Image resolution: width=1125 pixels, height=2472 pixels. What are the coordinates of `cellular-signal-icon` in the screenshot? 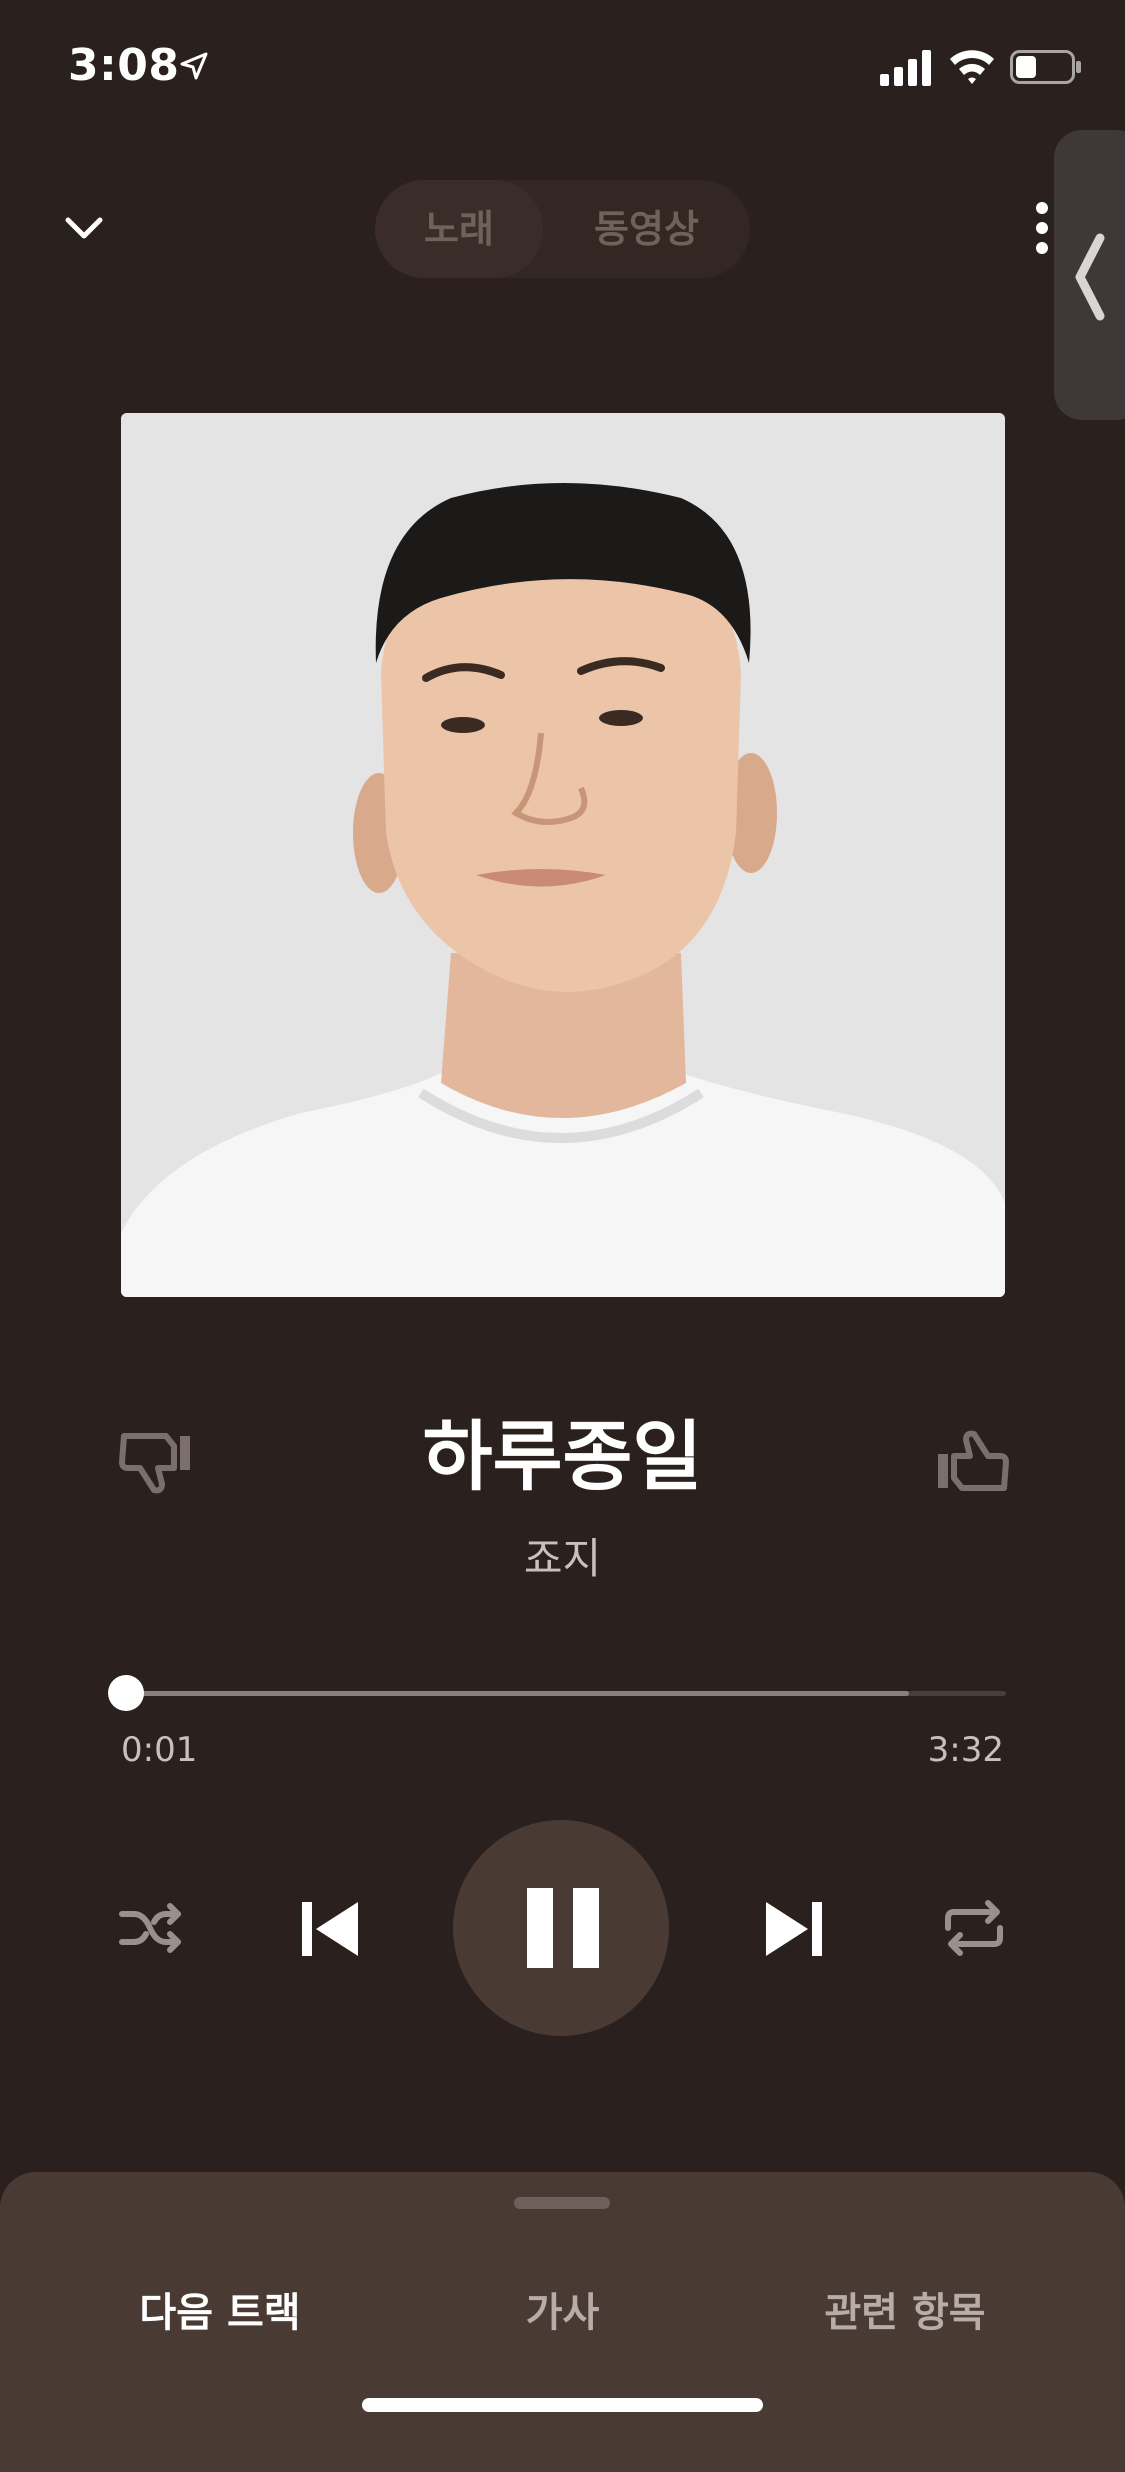 It's located at (905, 68).